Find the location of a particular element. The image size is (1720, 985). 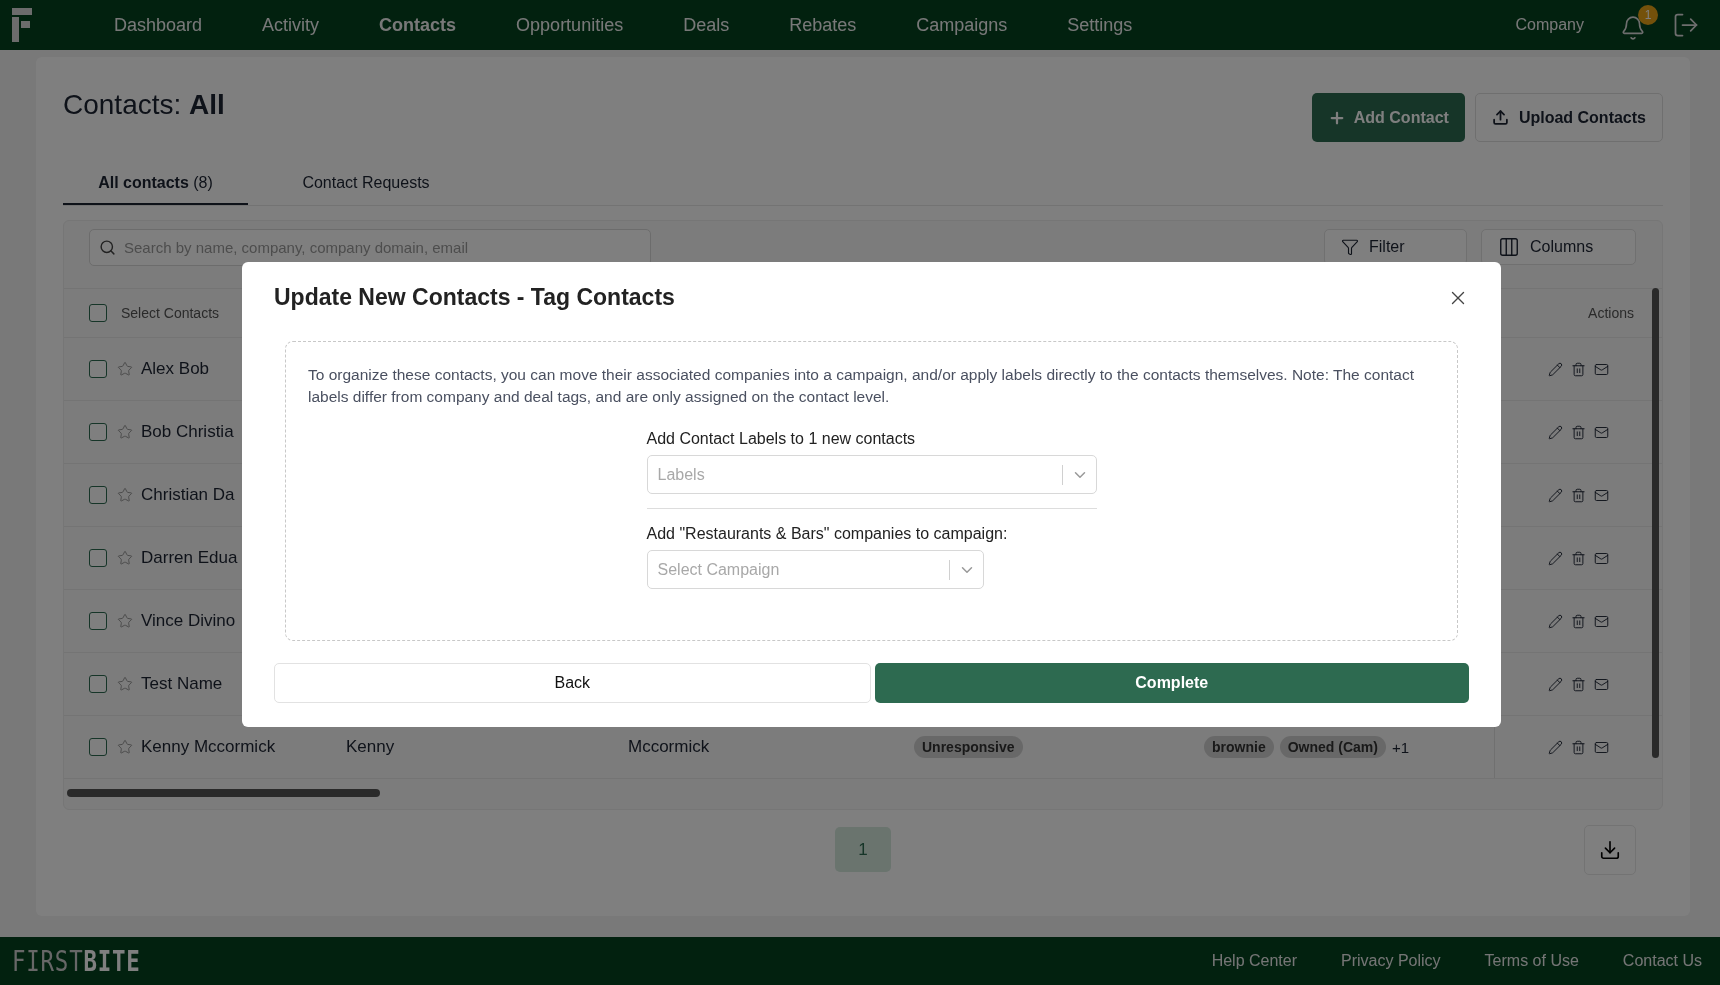

labels-select: Labels is located at coordinates (871, 474).